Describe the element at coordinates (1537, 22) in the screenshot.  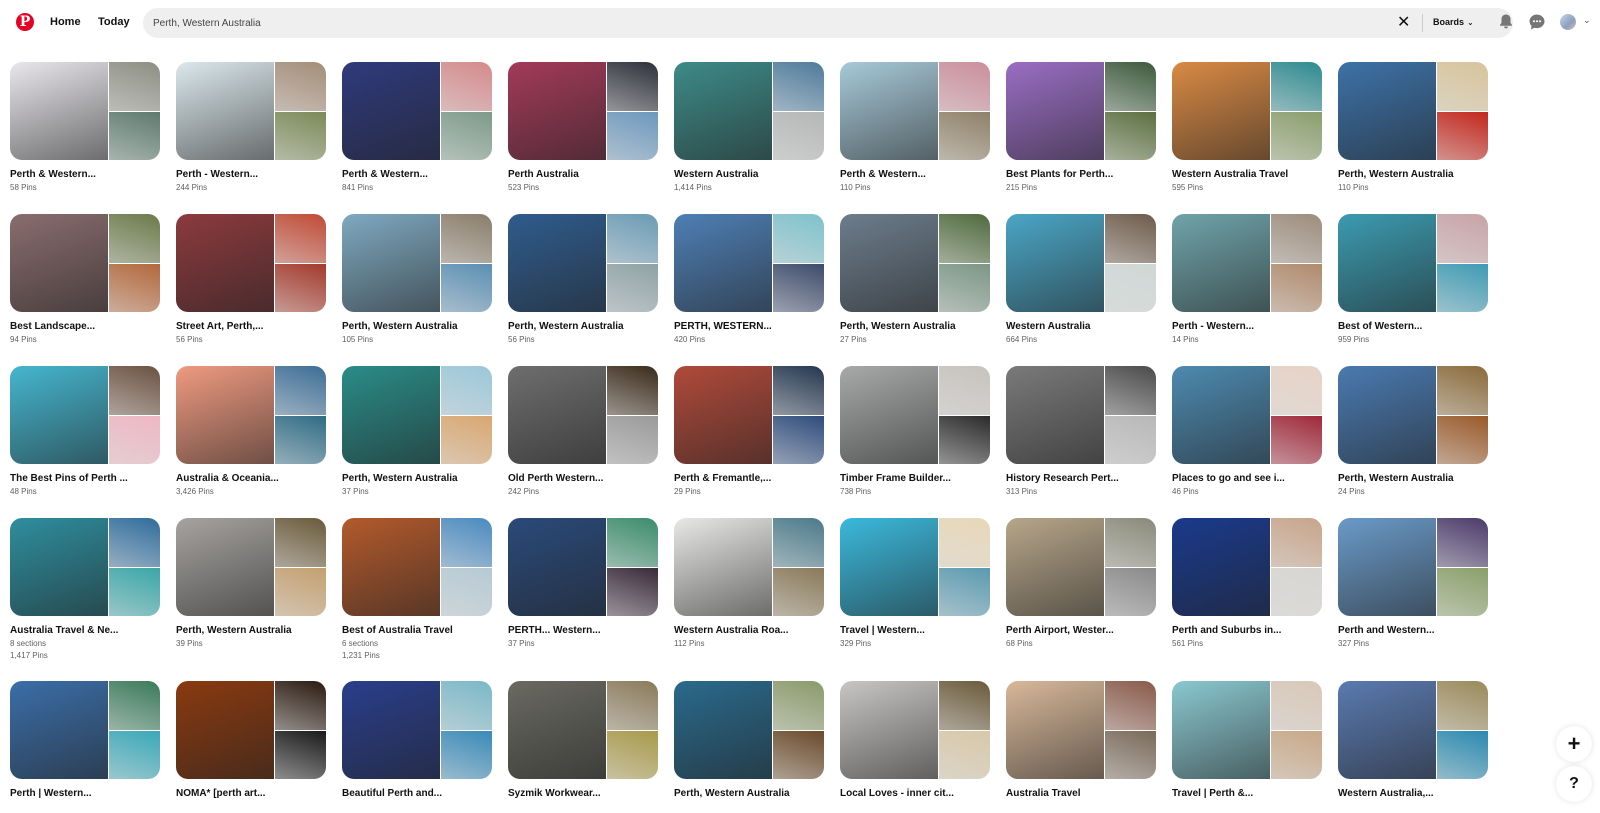
I see `chat-icon` at that location.